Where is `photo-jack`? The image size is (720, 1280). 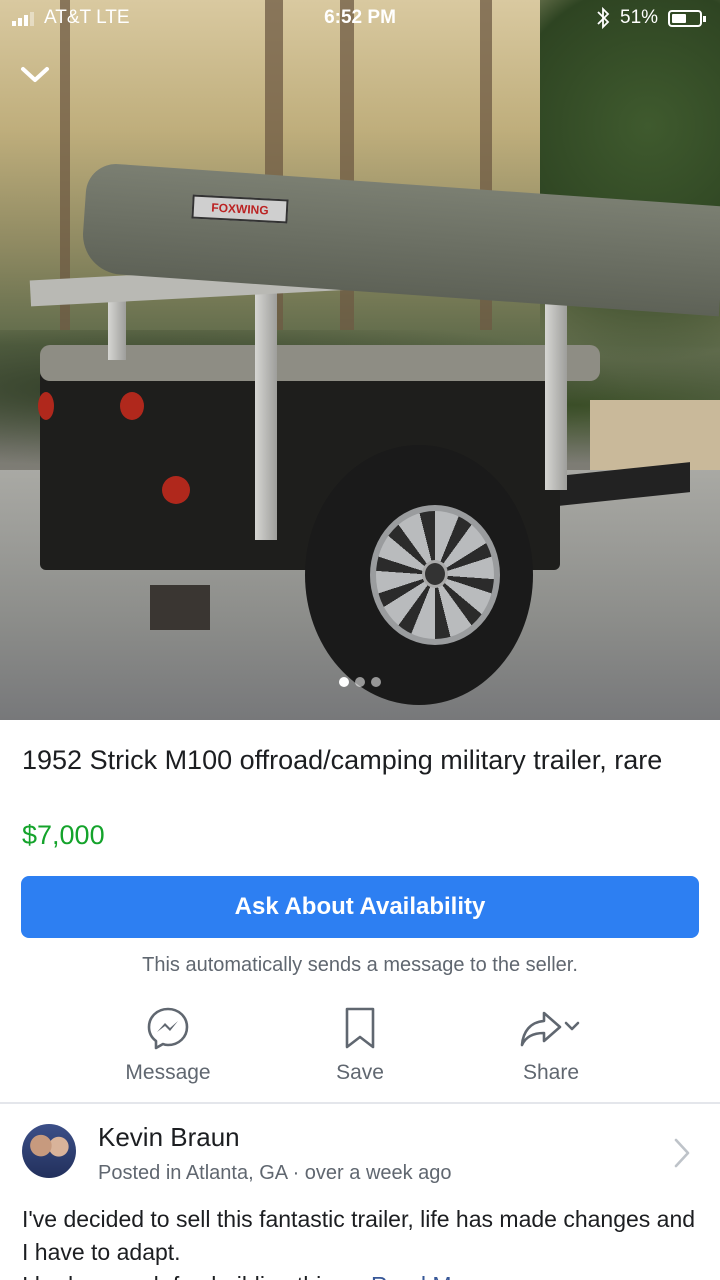
photo-jack is located at coordinates (180, 607).